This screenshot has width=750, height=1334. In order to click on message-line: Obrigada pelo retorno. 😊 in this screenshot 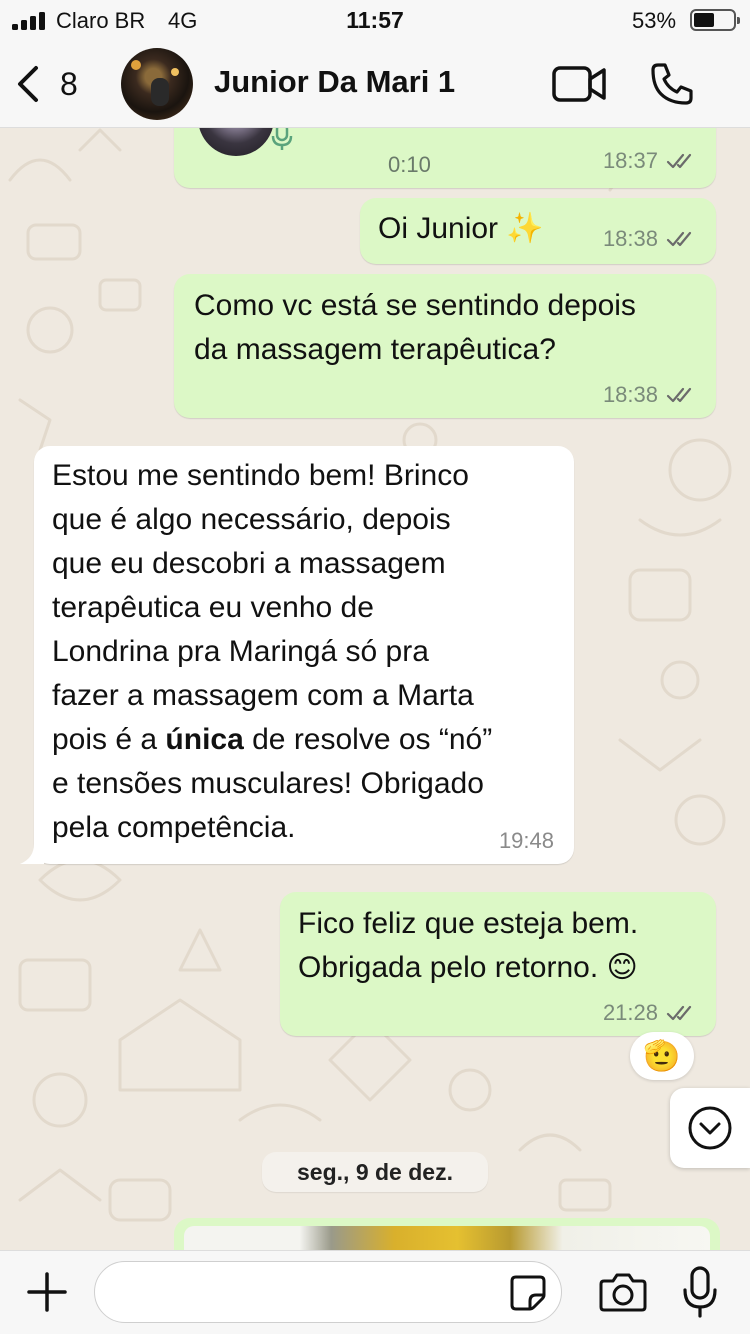, I will do `click(468, 967)`.